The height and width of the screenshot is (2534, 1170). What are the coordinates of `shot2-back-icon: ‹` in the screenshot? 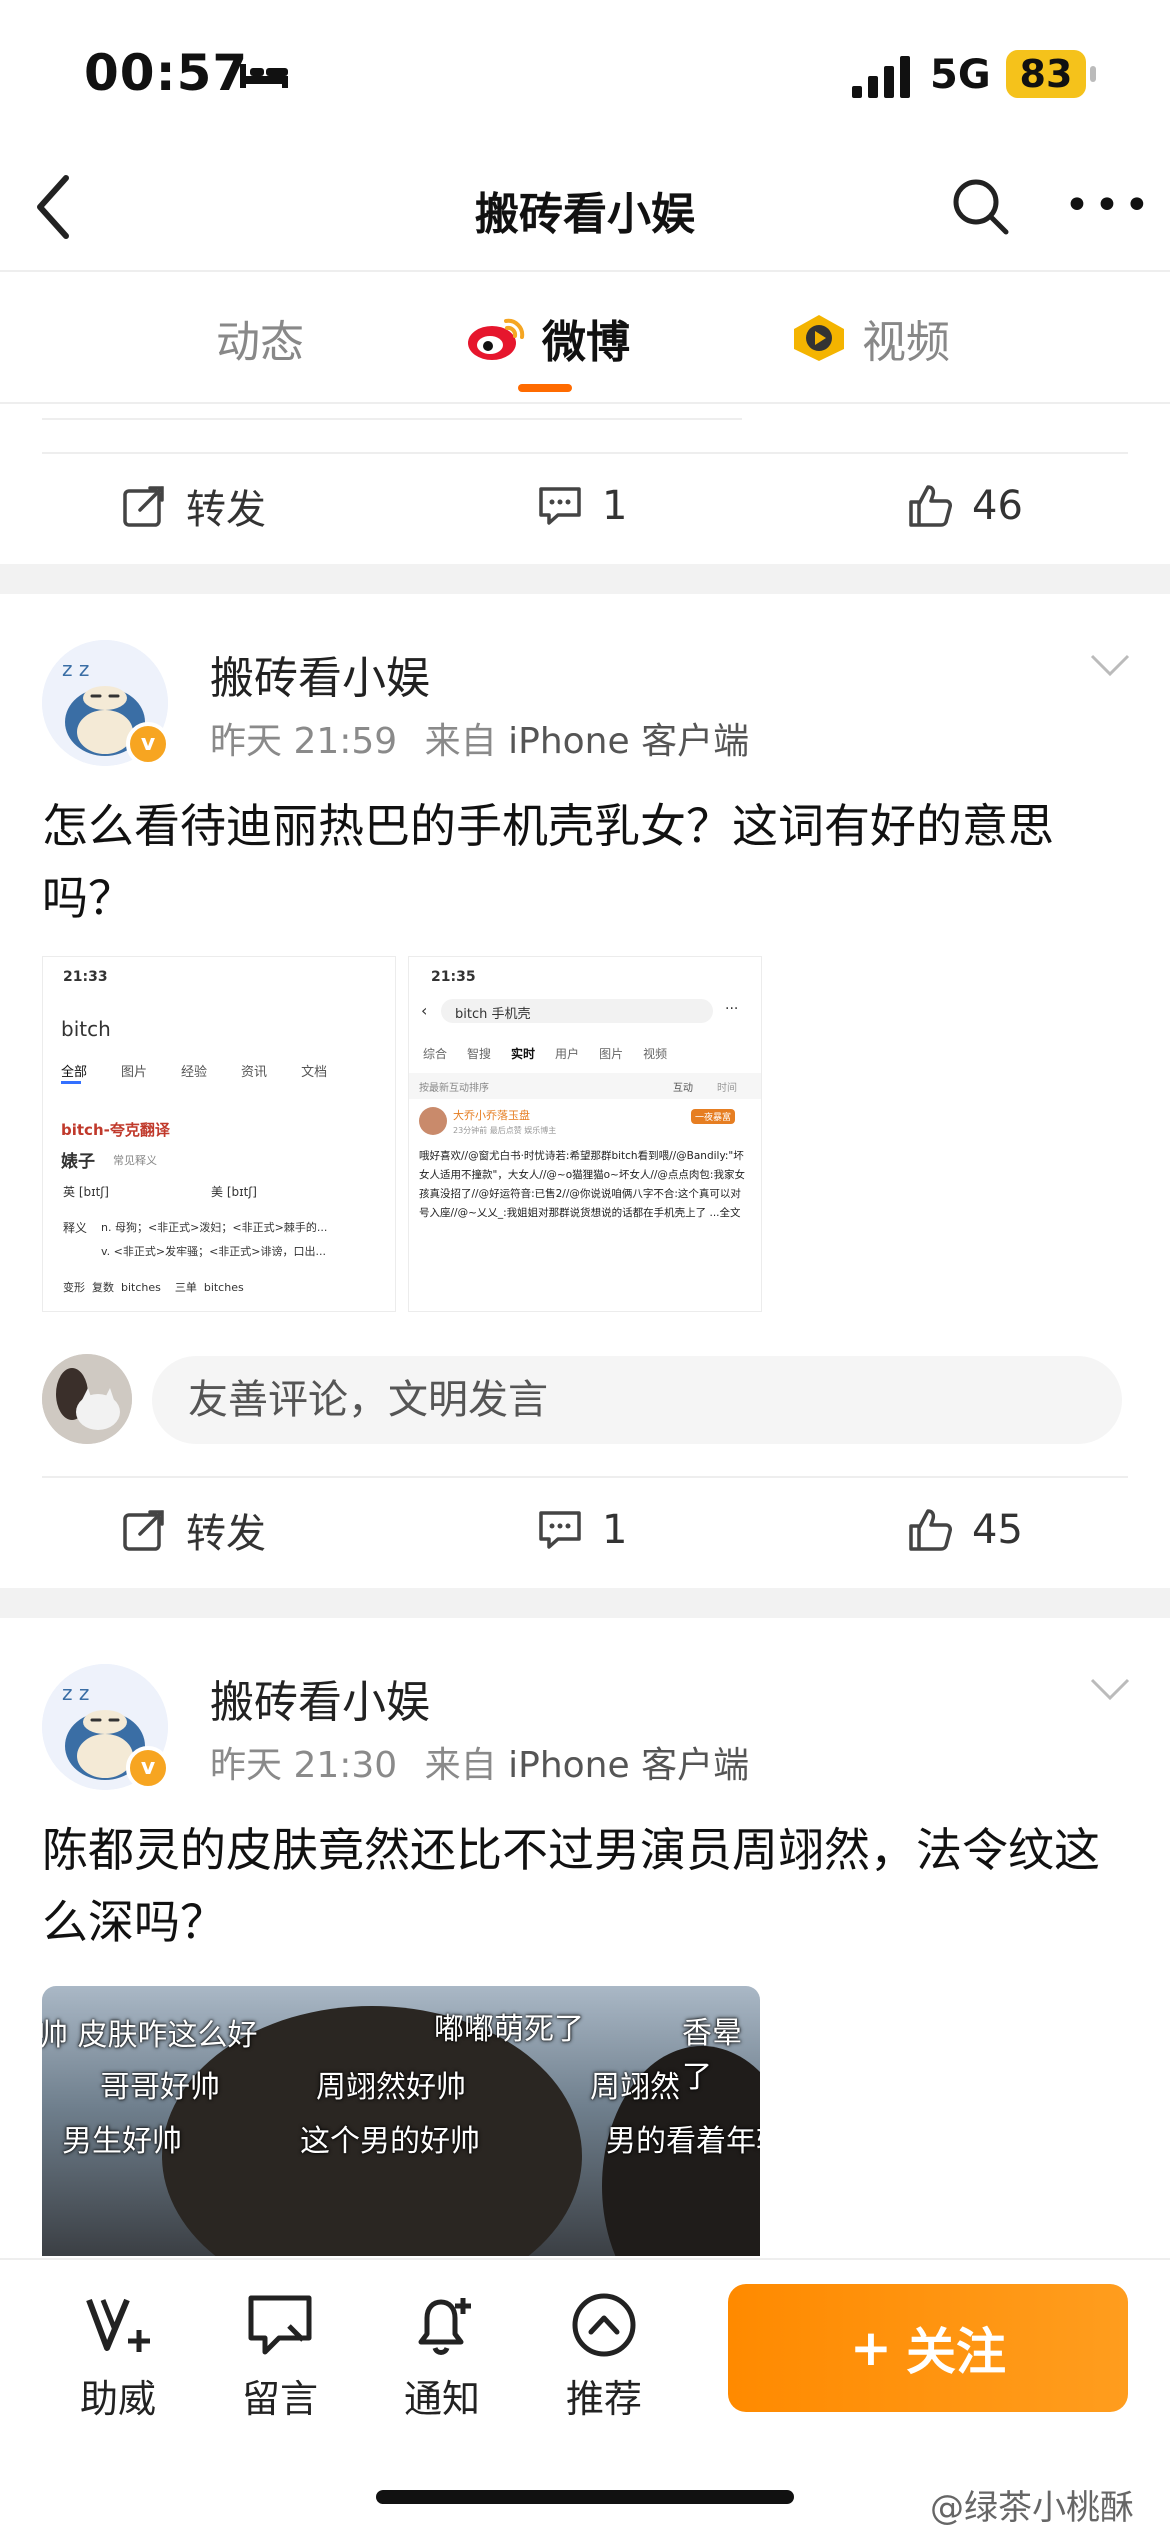 It's located at (424, 1010).